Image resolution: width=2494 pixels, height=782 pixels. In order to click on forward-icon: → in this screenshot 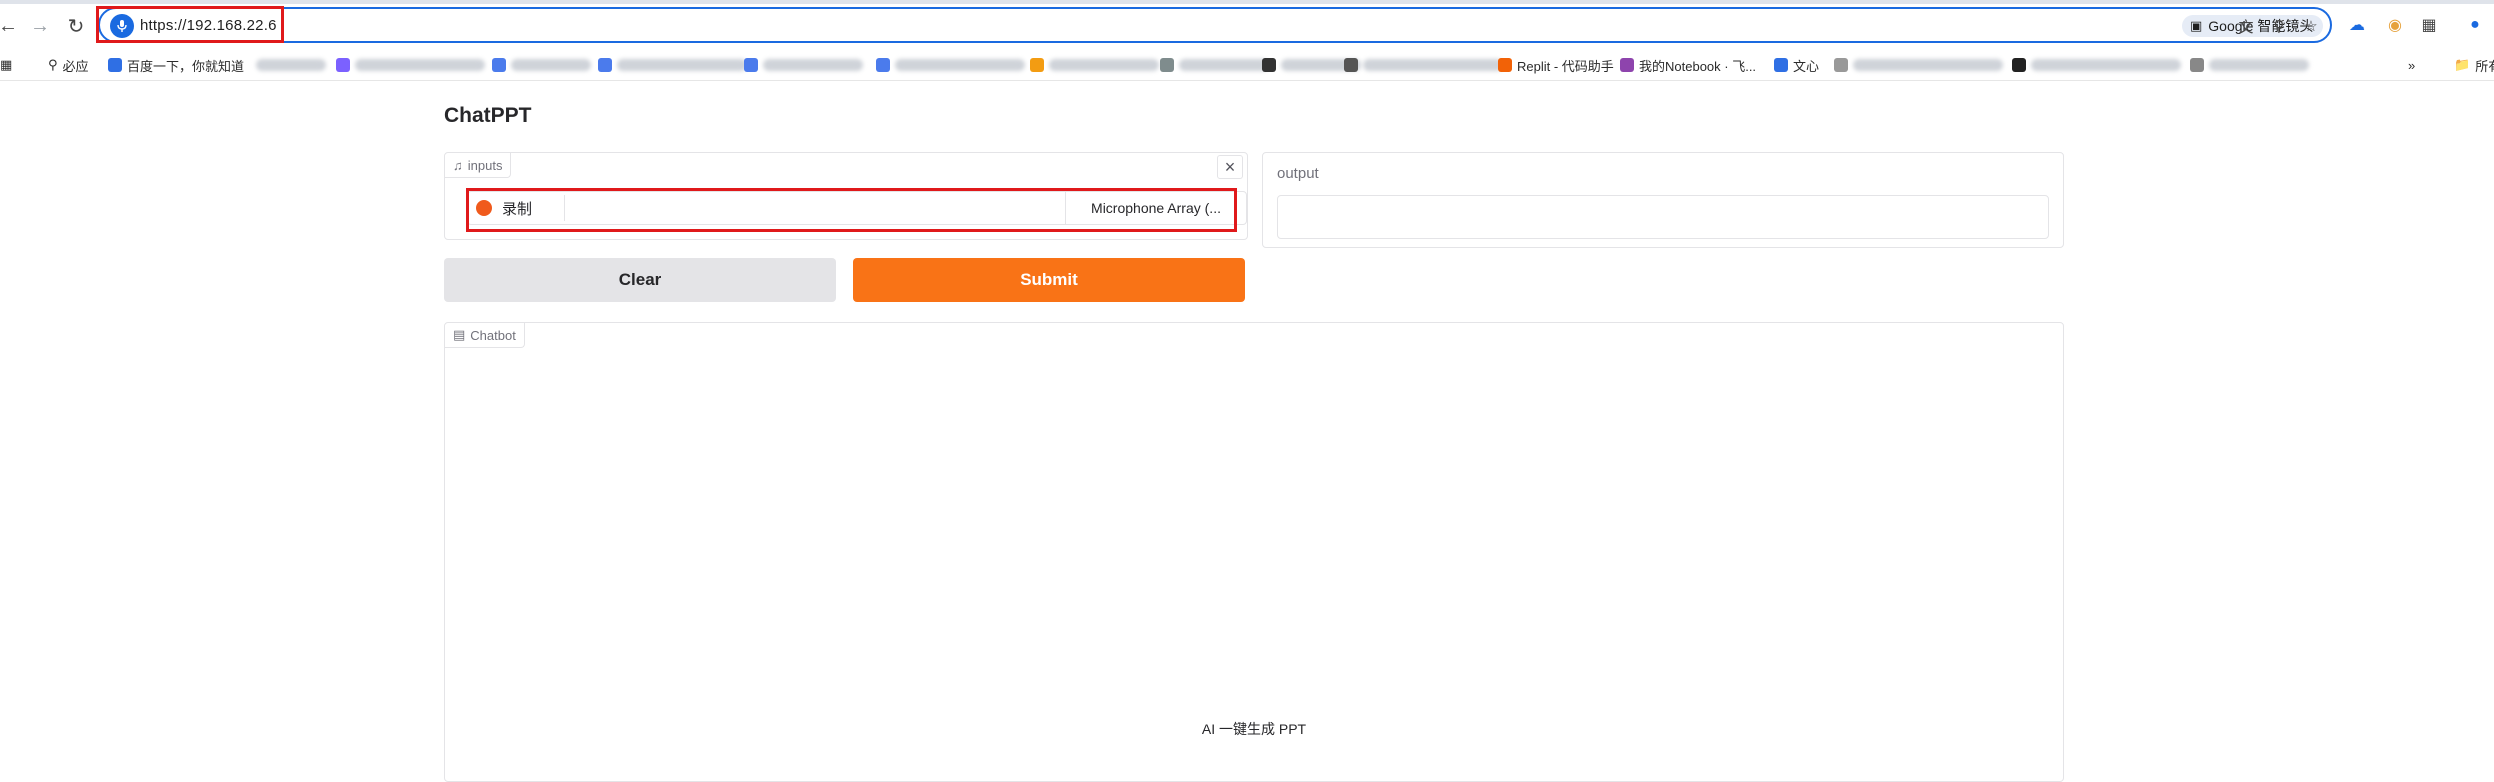, I will do `click(40, 26)`.